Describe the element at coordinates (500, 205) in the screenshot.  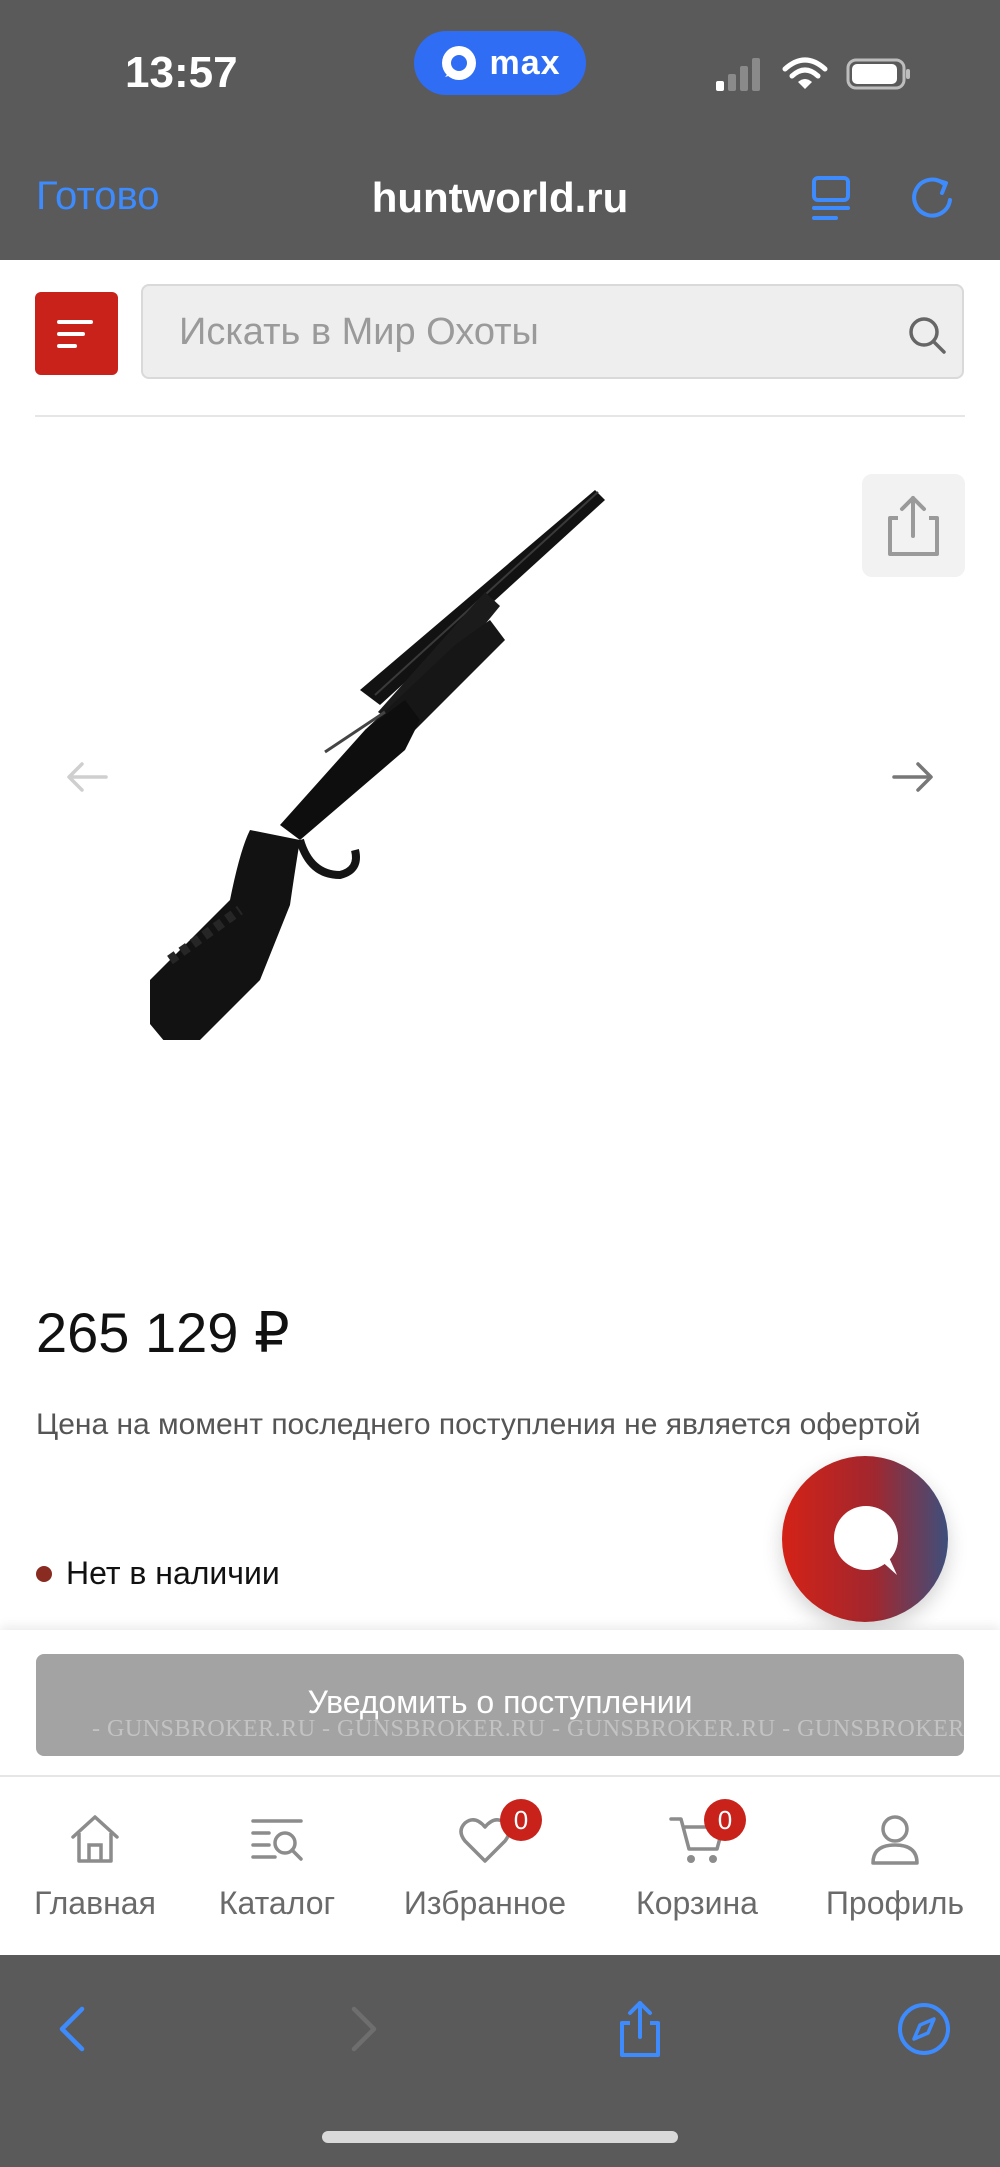
I see `browser-header: Готово huntworld.ru` at that location.